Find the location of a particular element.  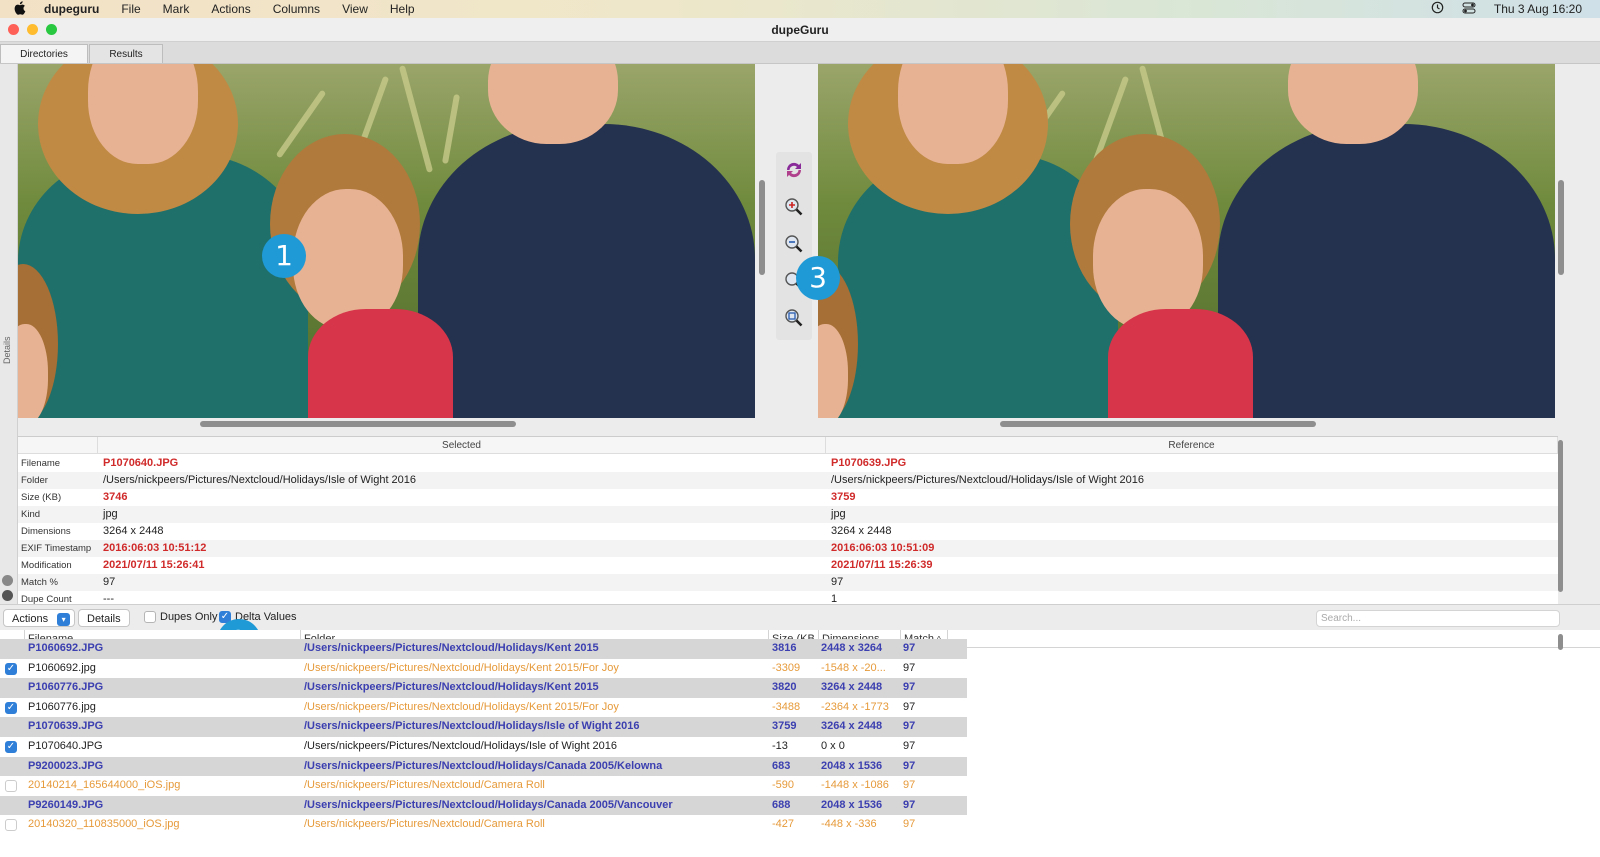

close-window-button is located at coordinates (13, 29).